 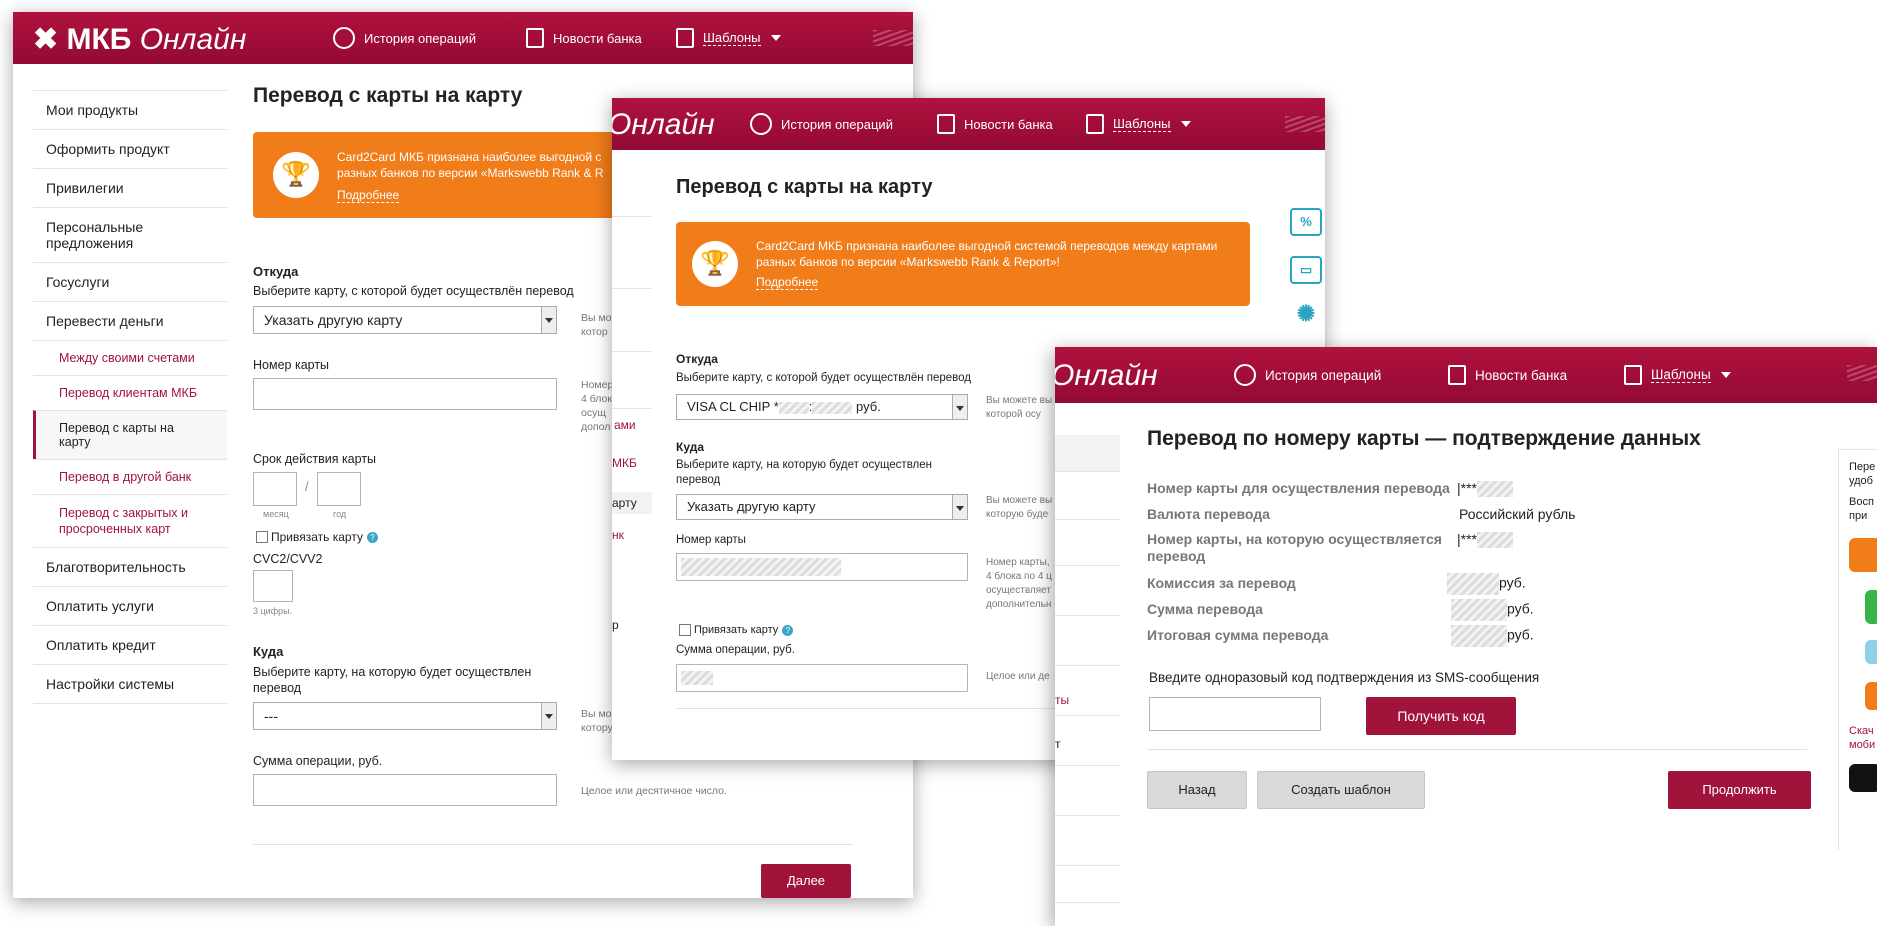 What do you see at coordinates (405, 716) in the screenshot?
I see `to-card-select: ---` at bounding box center [405, 716].